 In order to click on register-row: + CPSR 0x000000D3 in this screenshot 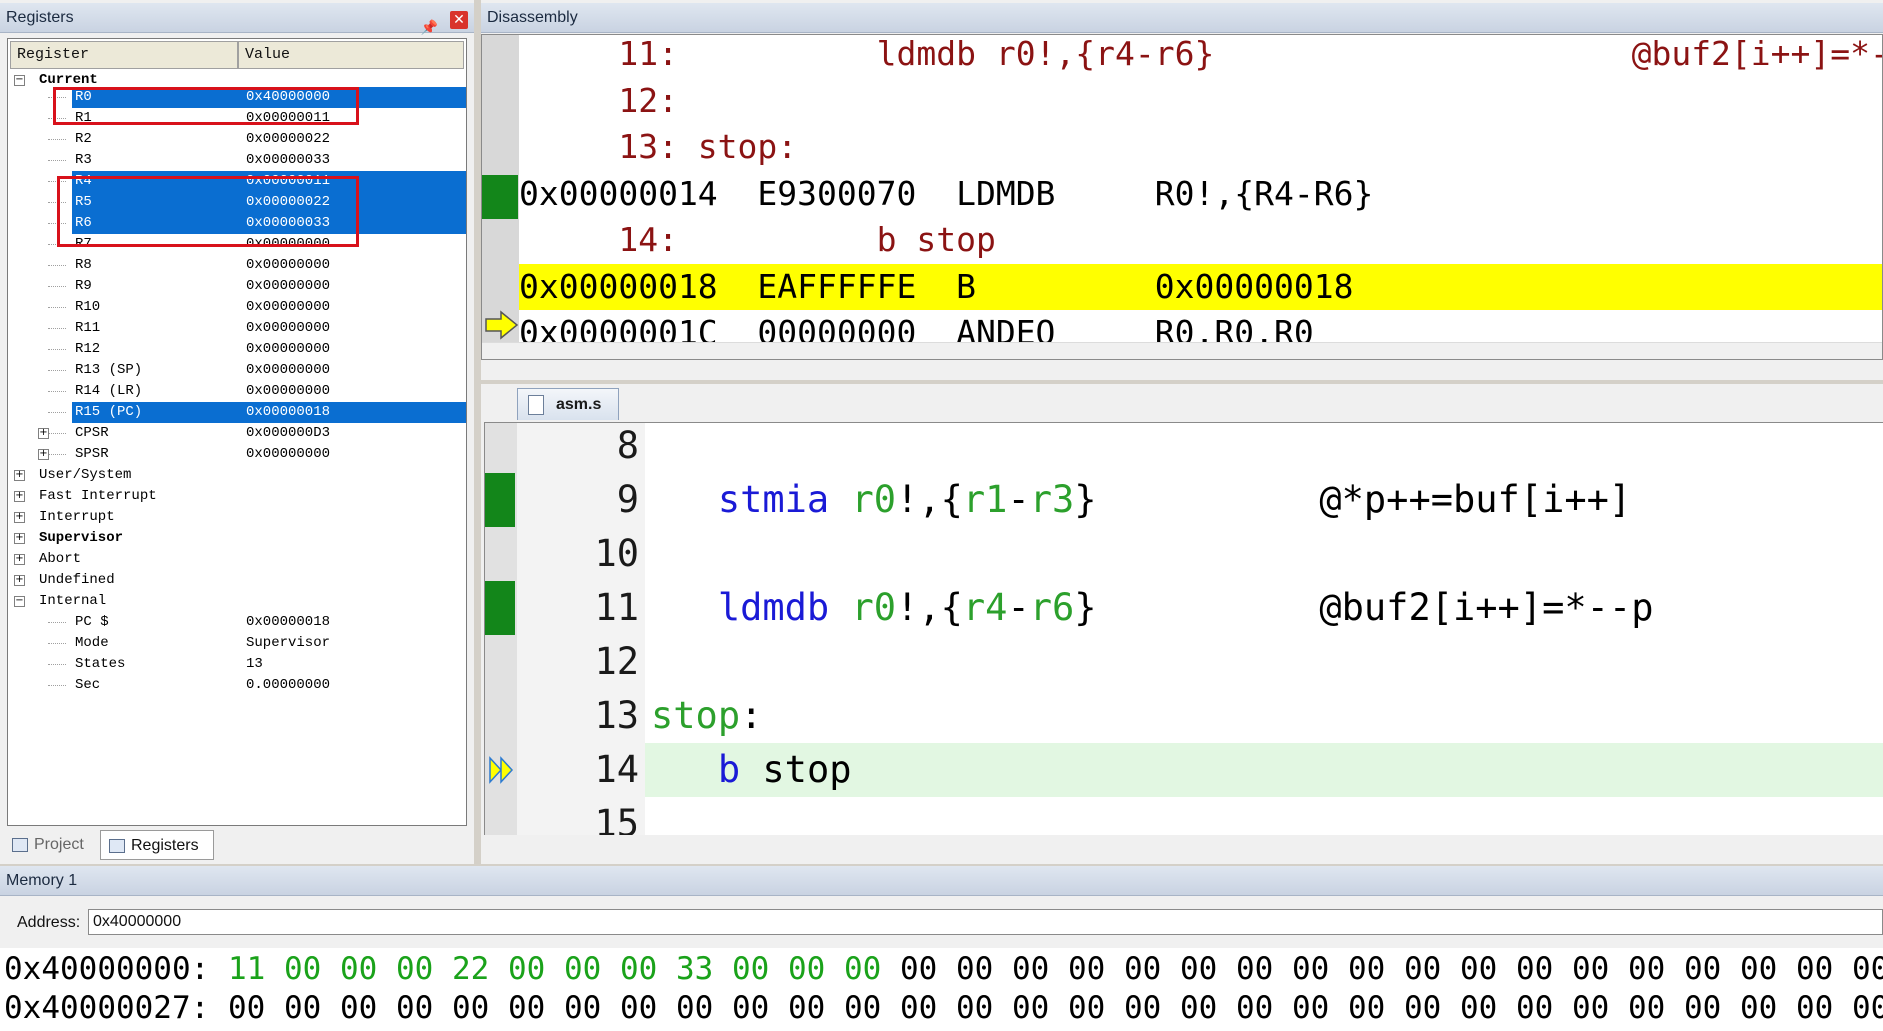, I will do `click(237, 433)`.